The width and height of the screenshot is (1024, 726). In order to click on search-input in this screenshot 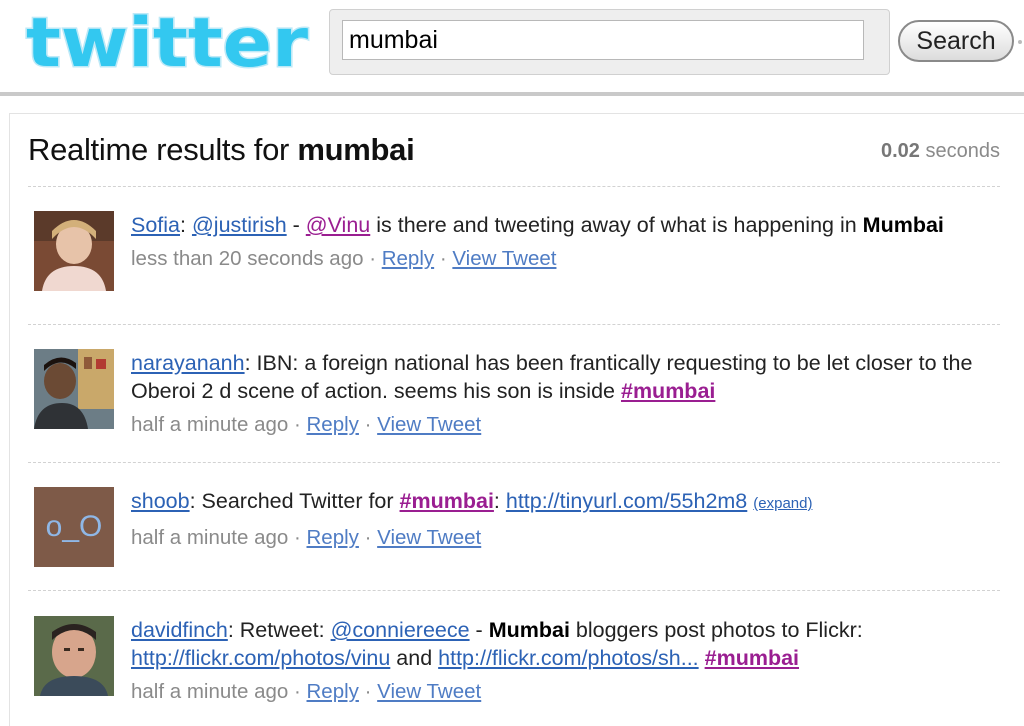, I will do `click(603, 40)`.